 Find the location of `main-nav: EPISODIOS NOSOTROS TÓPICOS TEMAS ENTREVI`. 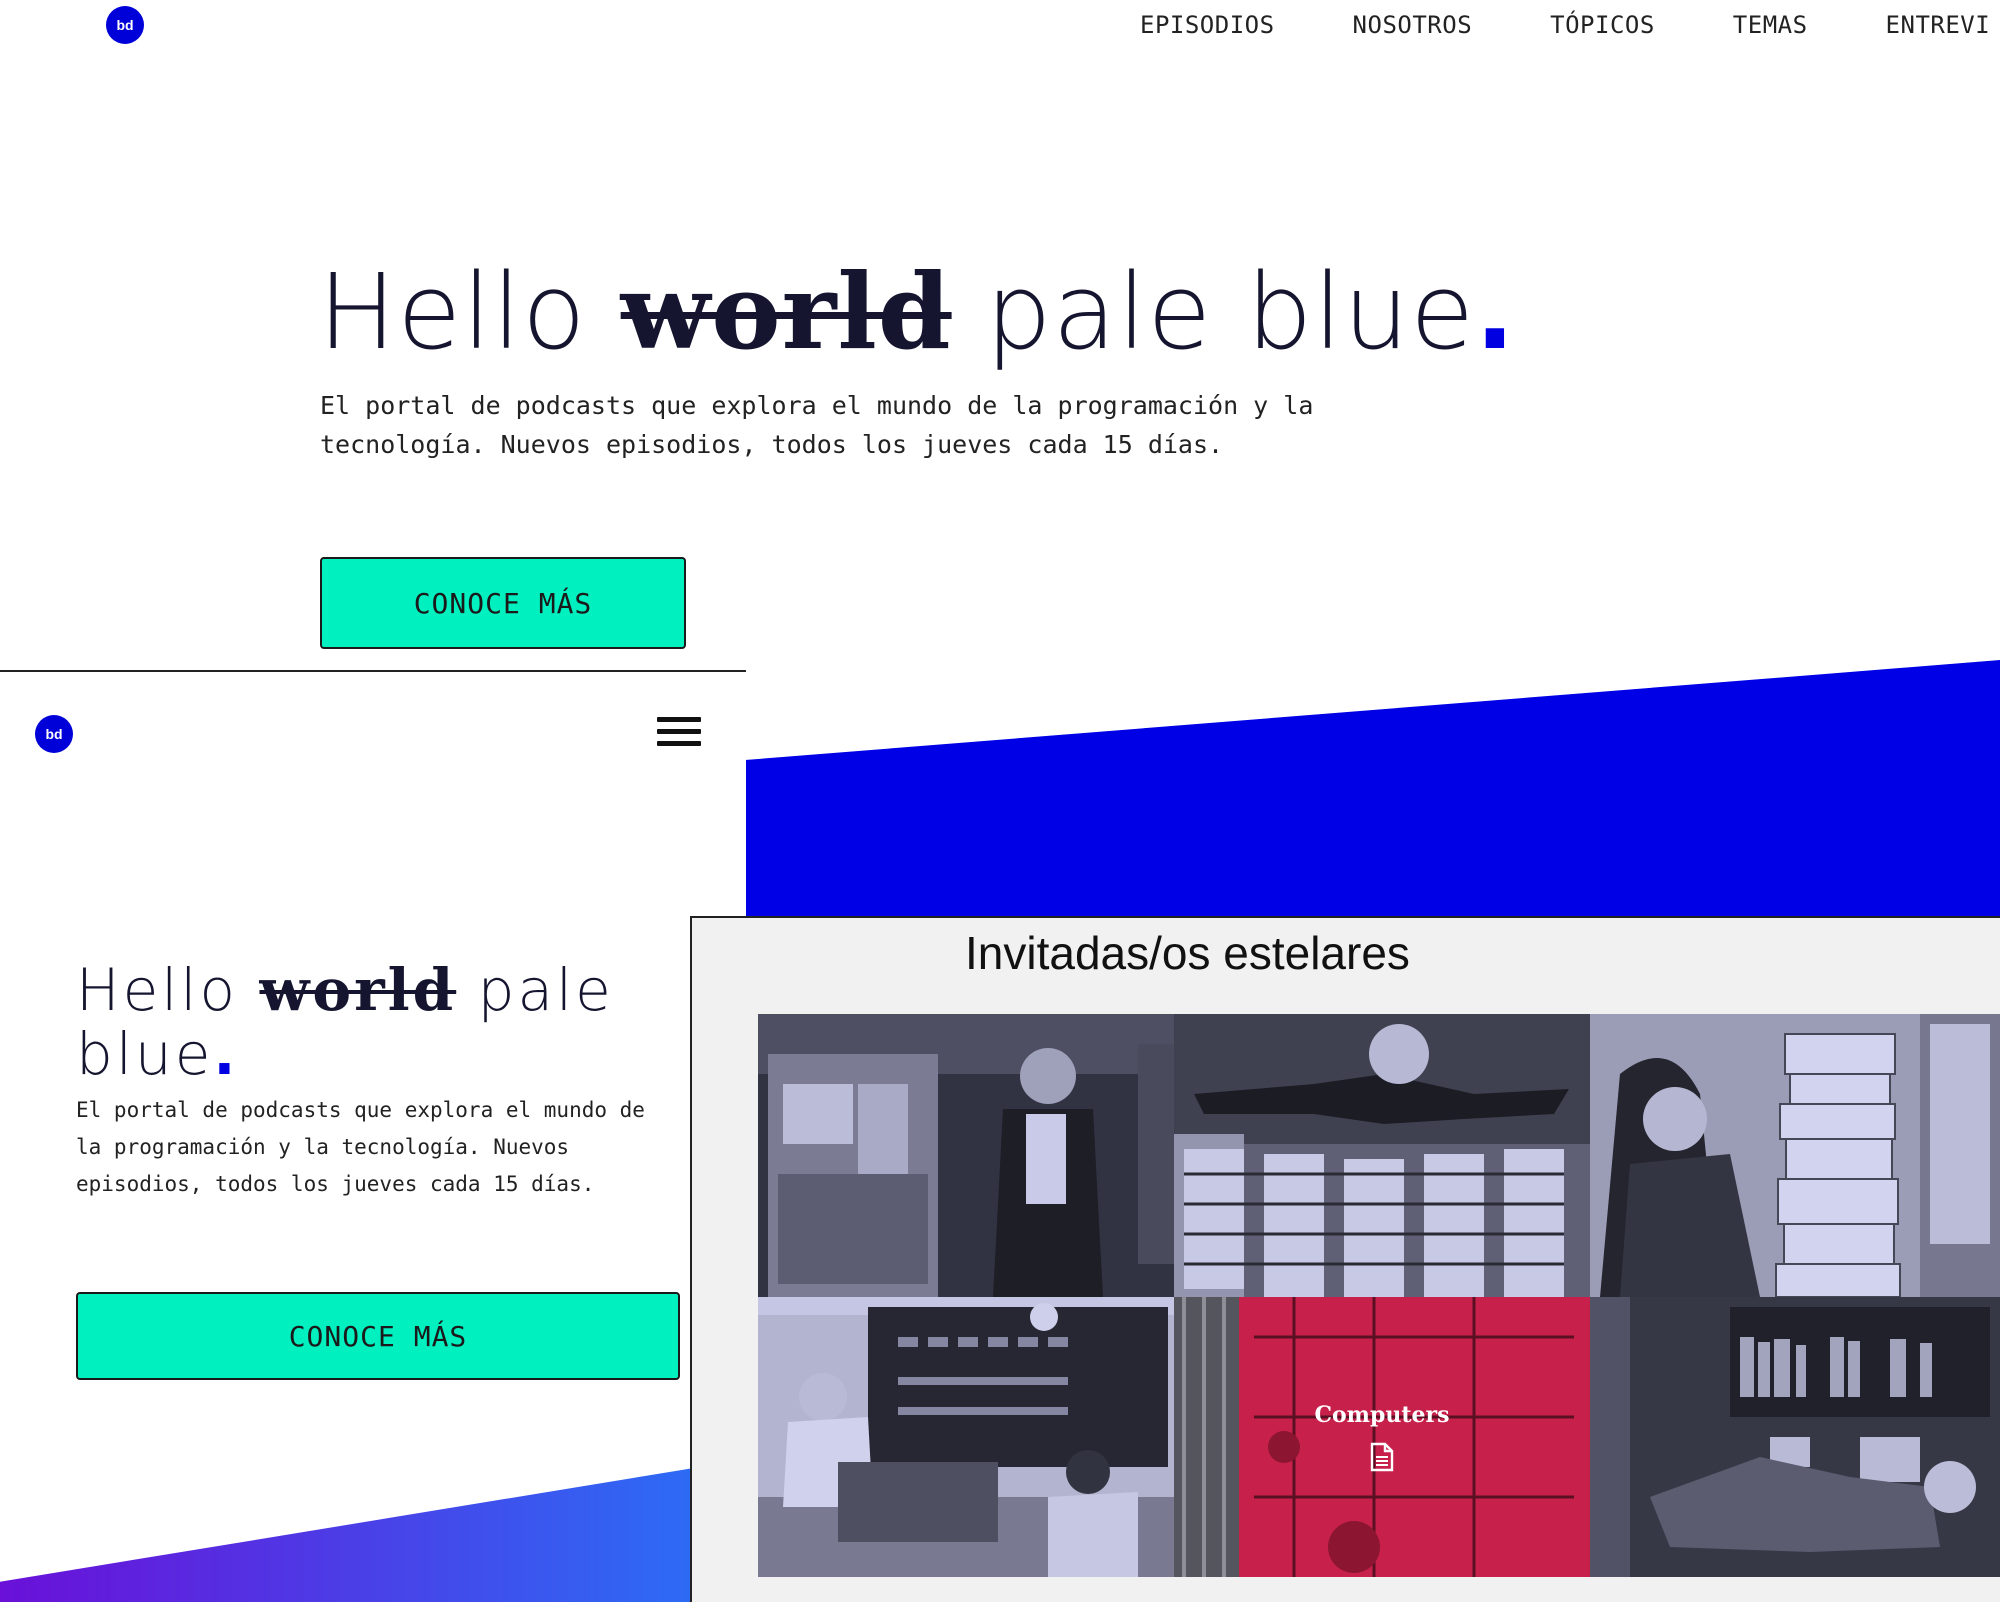

main-nav: EPISODIOS NOSOTROS TÓPICOS TEMAS ENTREVI is located at coordinates (1570, 25).